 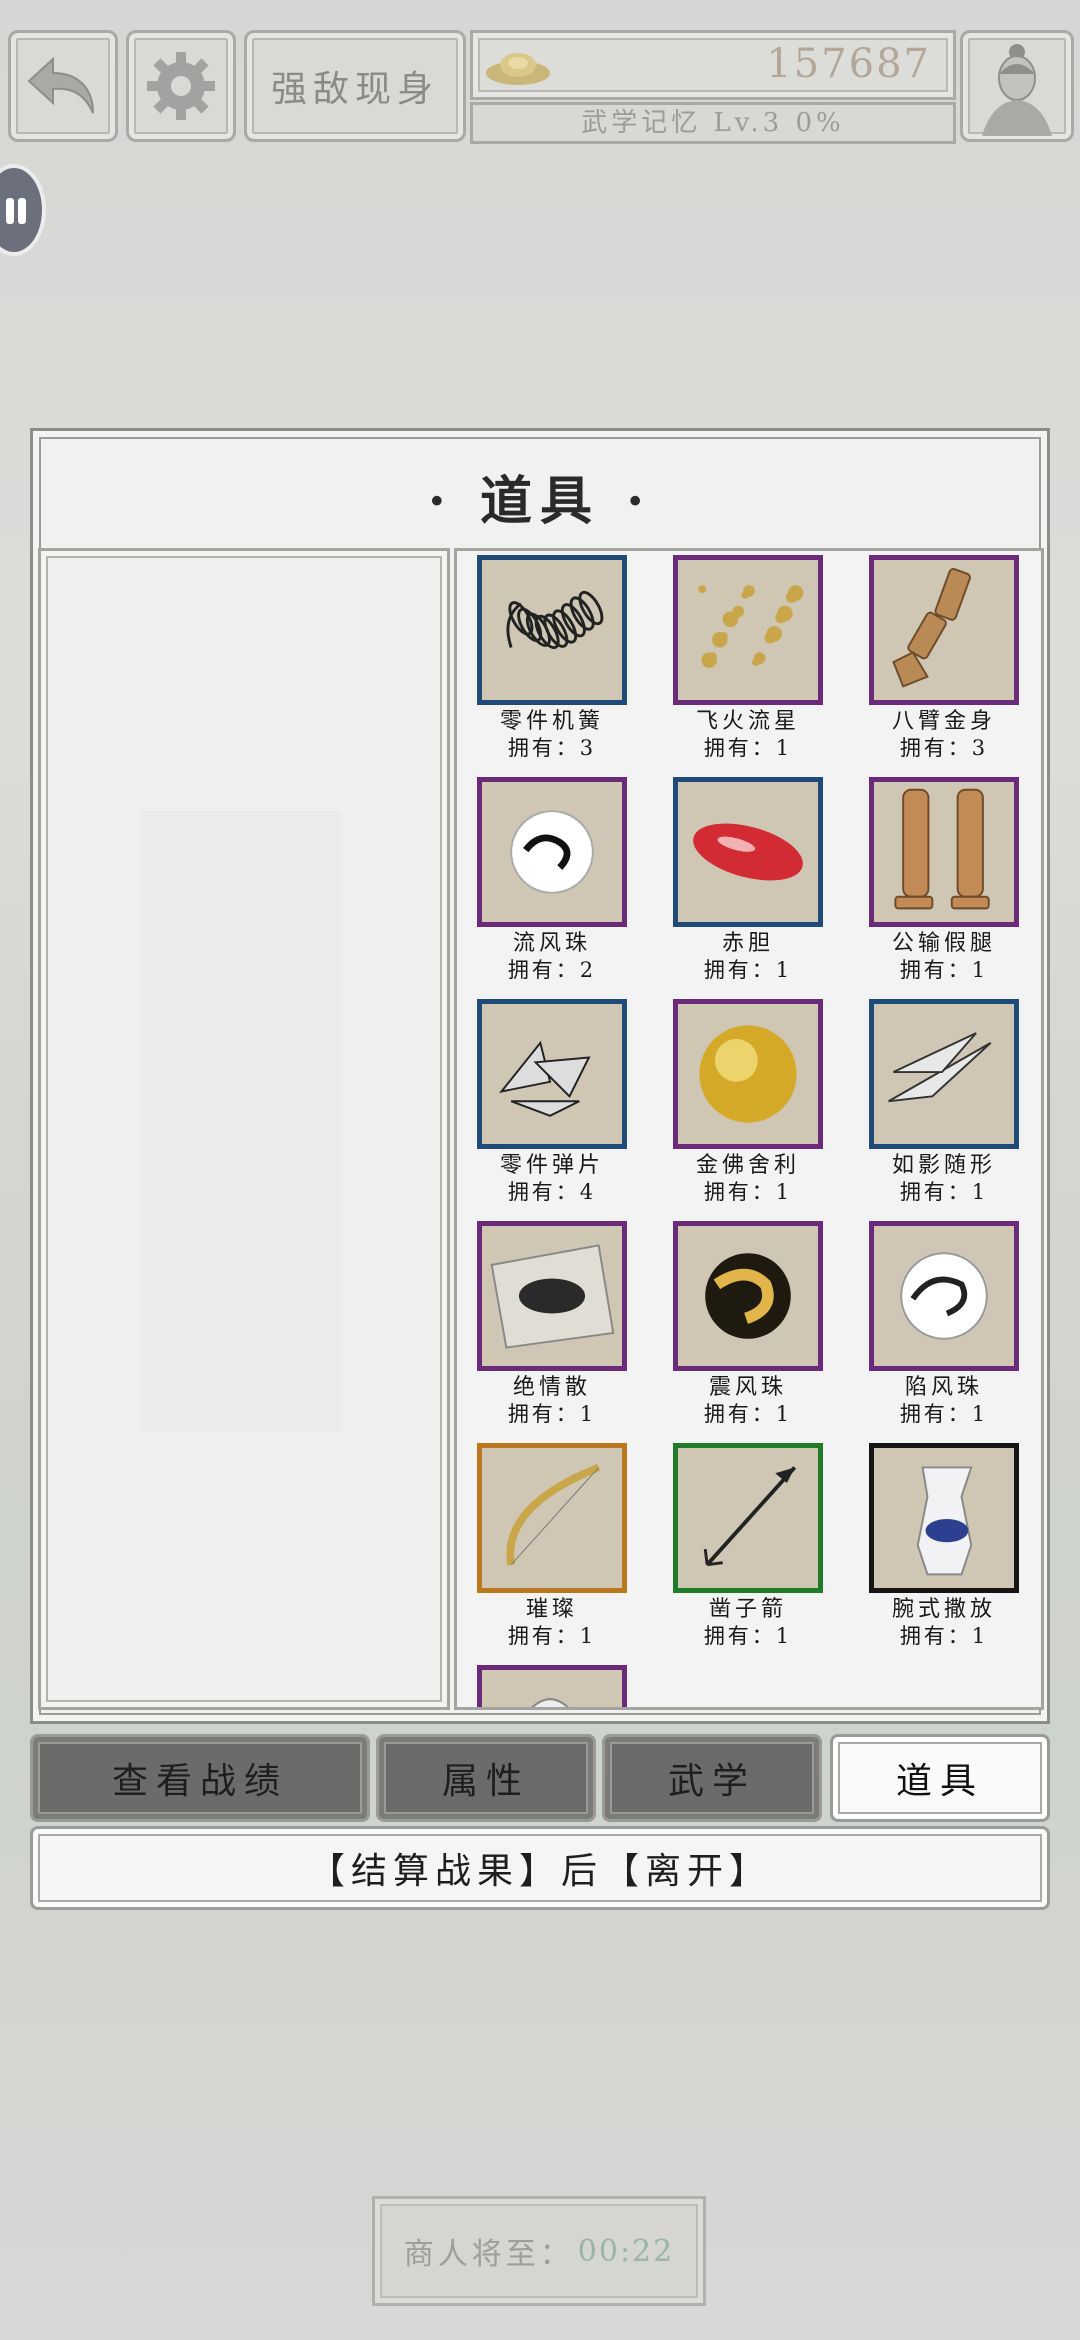 I want to click on tab-items: 道具, so click(x=940, y=1778).